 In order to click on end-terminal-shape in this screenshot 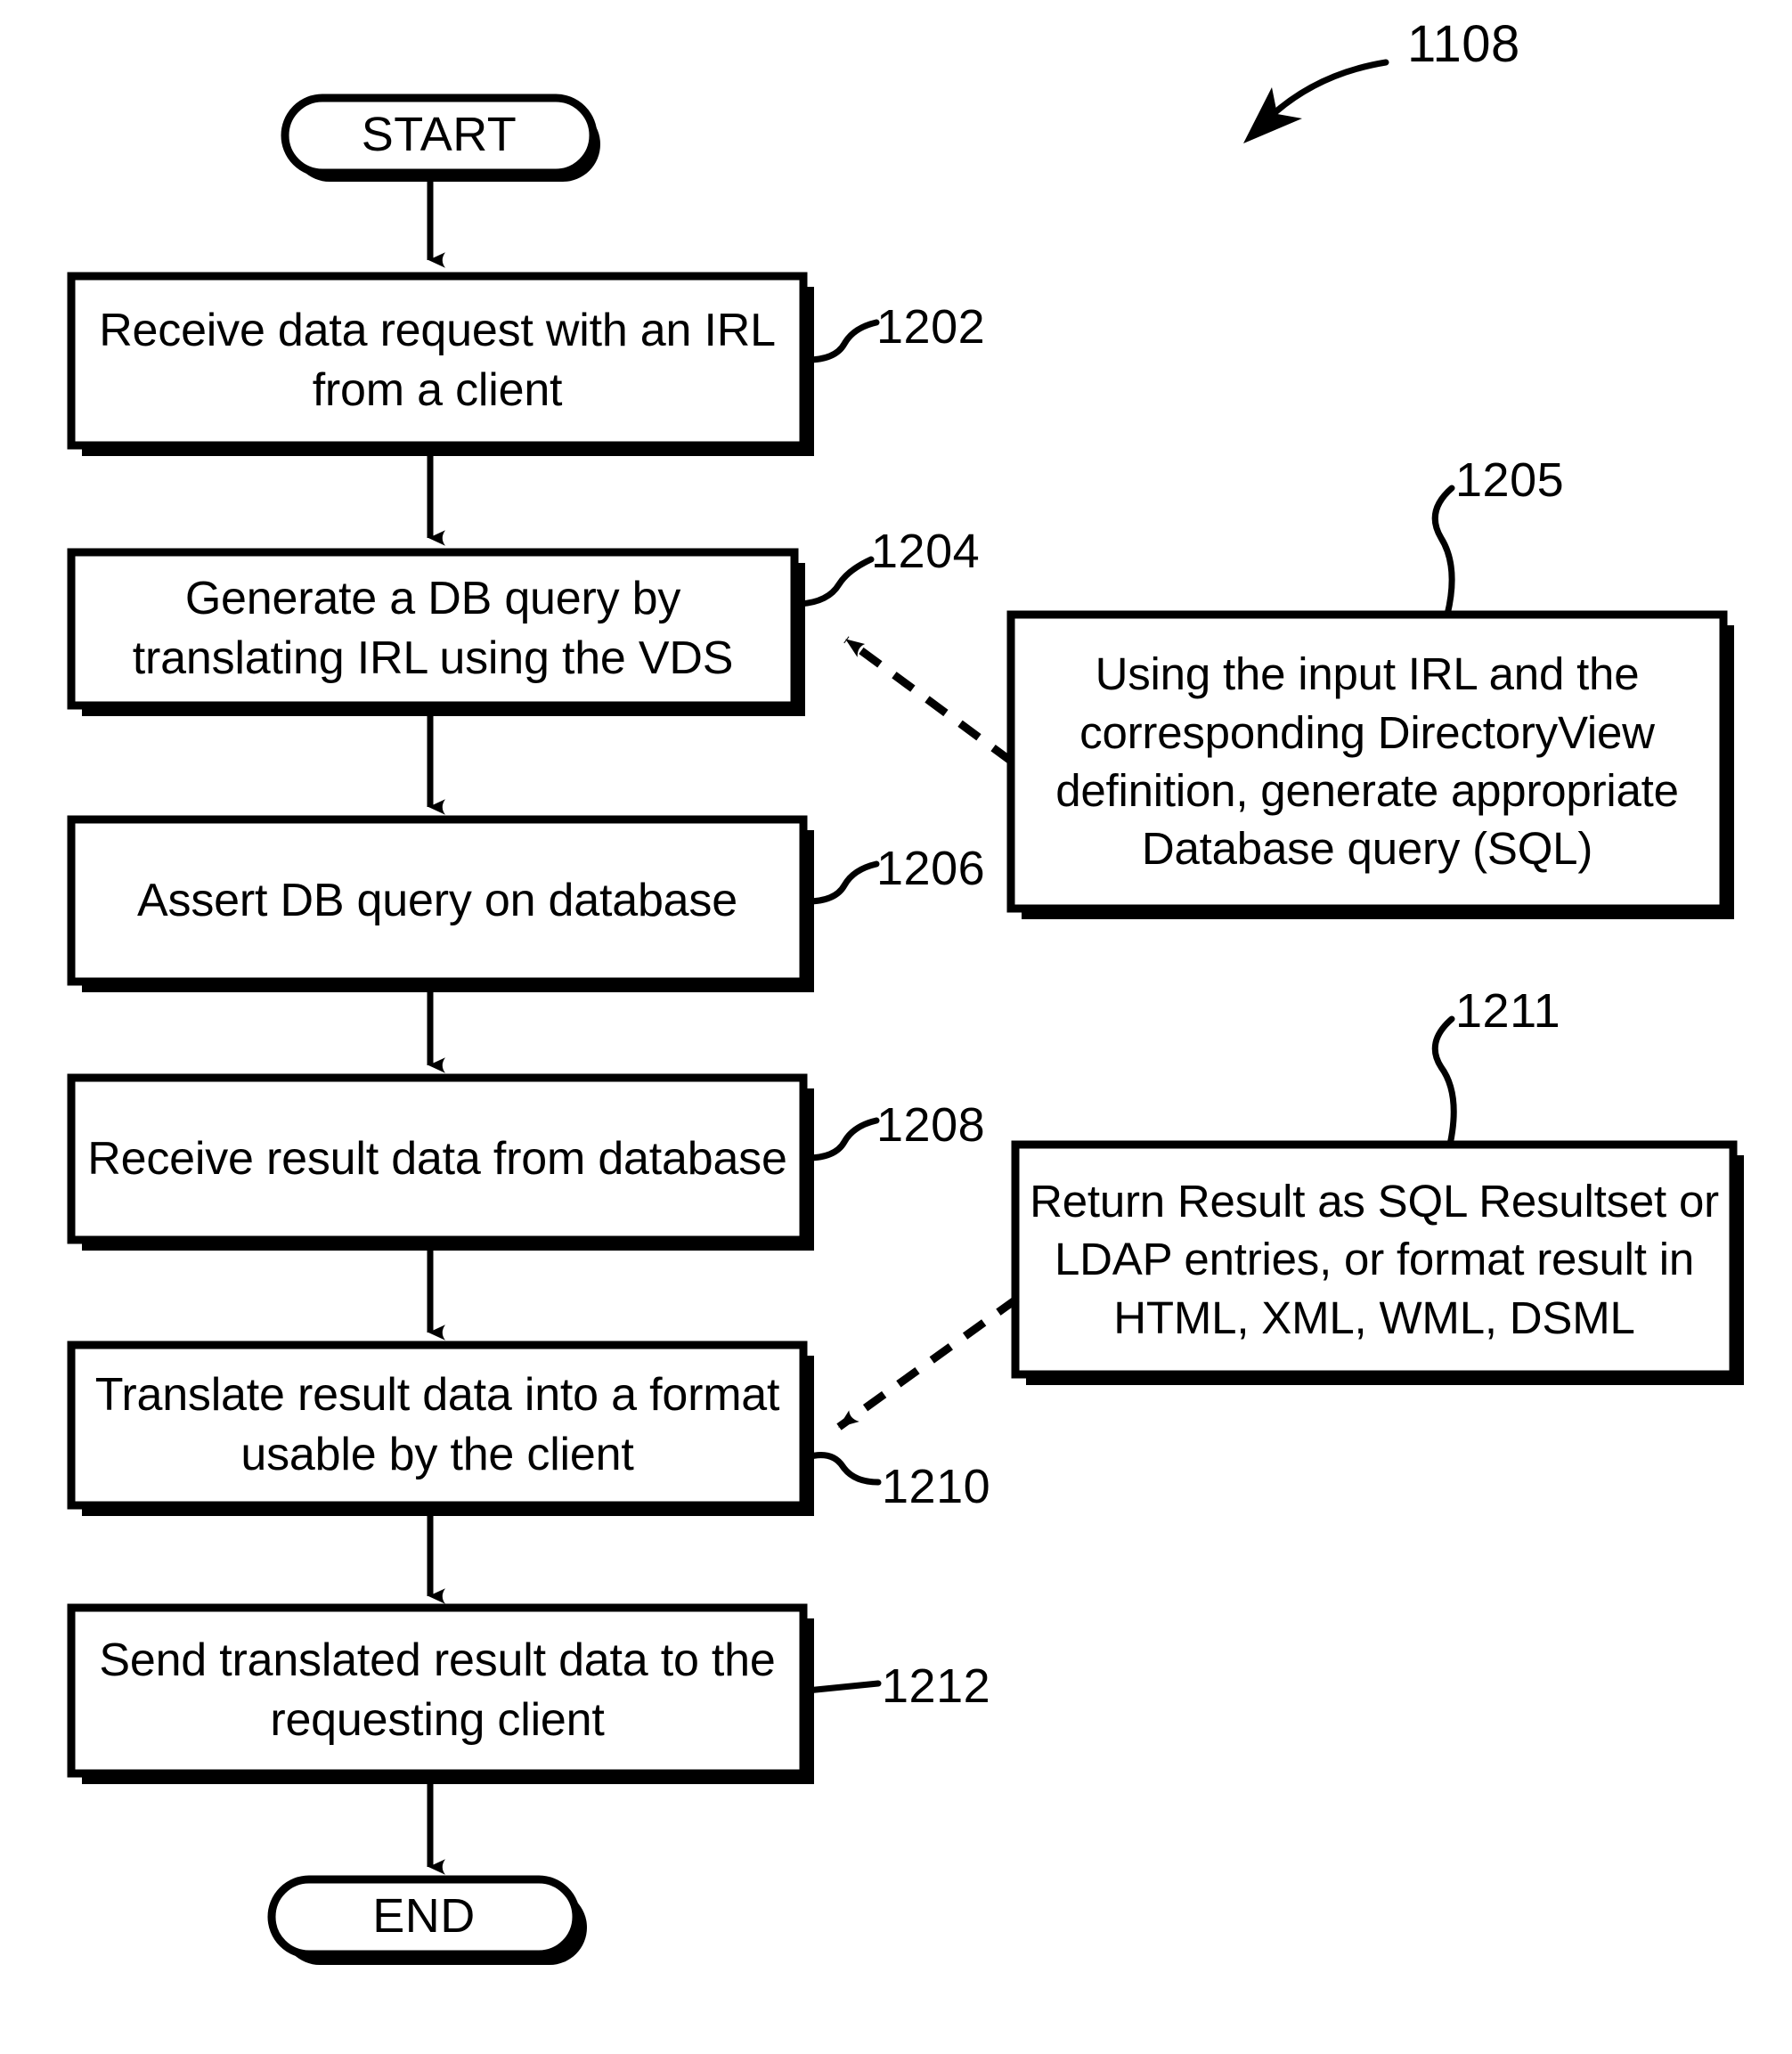, I will do `click(427, 1920)`.